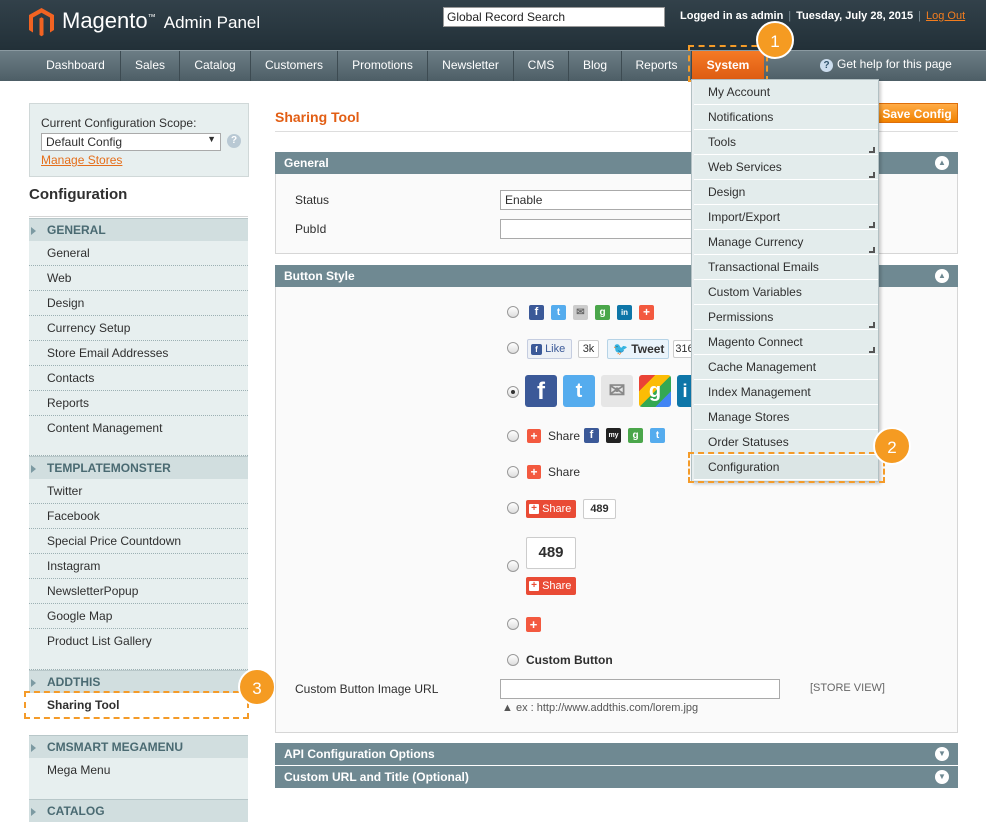 The image size is (986, 823). Describe the element at coordinates (138, 278) in the screenshot. I see `sidebar-item-web: Web` at that location.